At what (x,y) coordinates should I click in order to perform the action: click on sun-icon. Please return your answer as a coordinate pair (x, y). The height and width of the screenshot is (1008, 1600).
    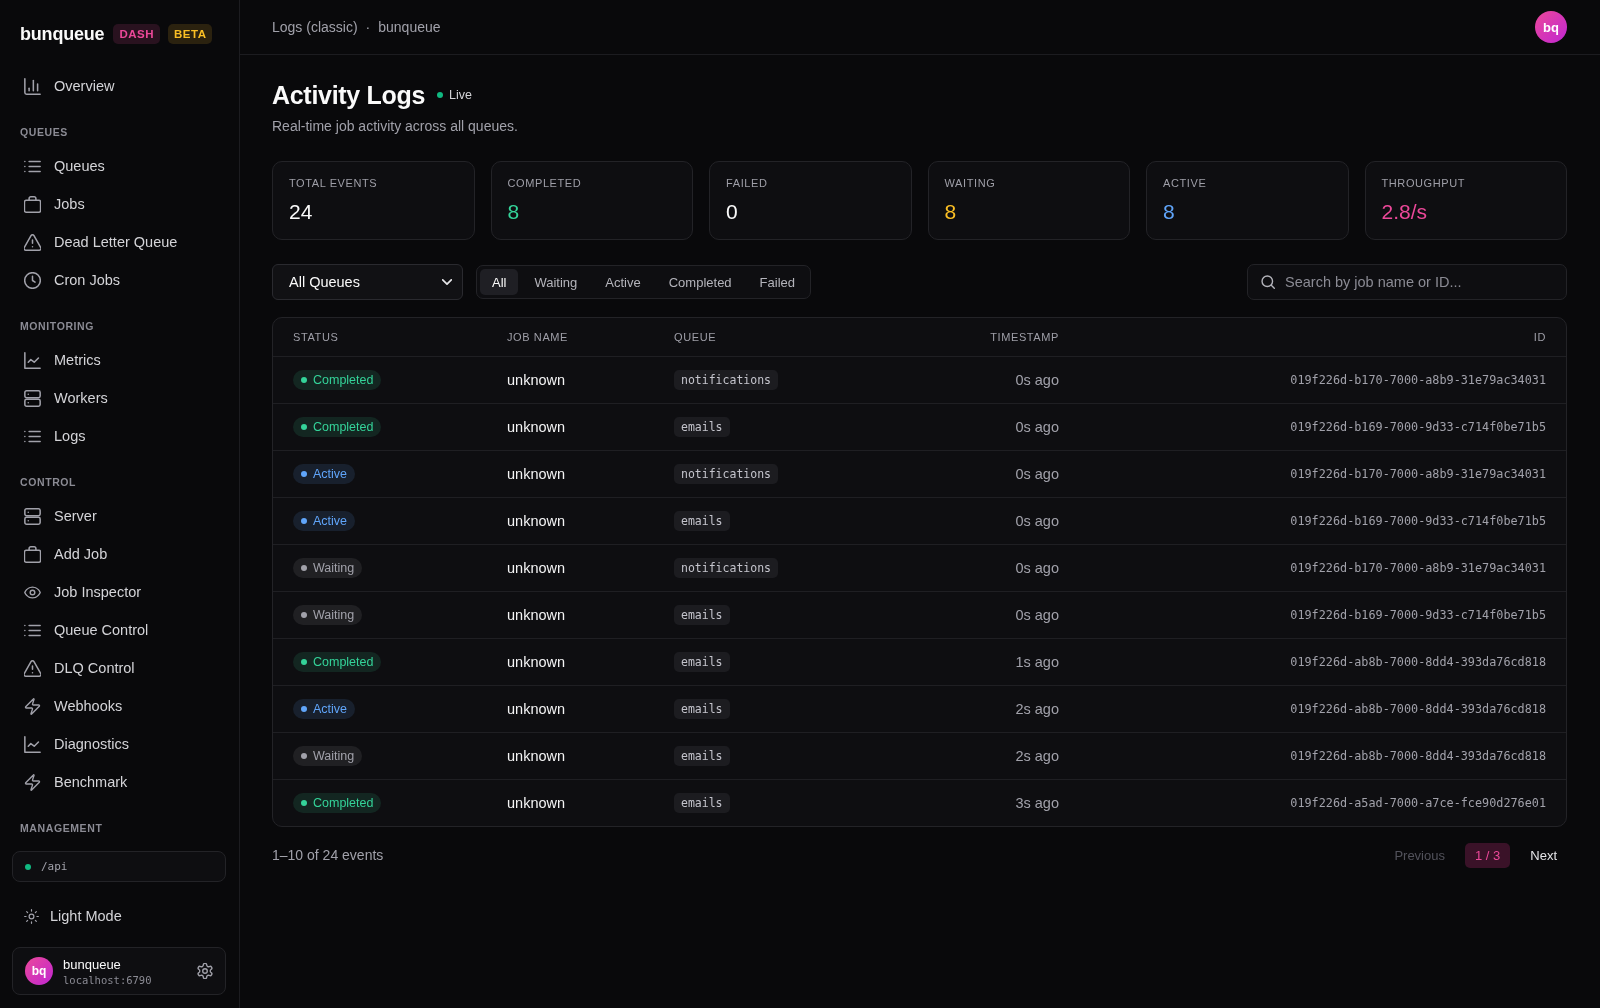
    Looking at the image, I should click on (31, 916).